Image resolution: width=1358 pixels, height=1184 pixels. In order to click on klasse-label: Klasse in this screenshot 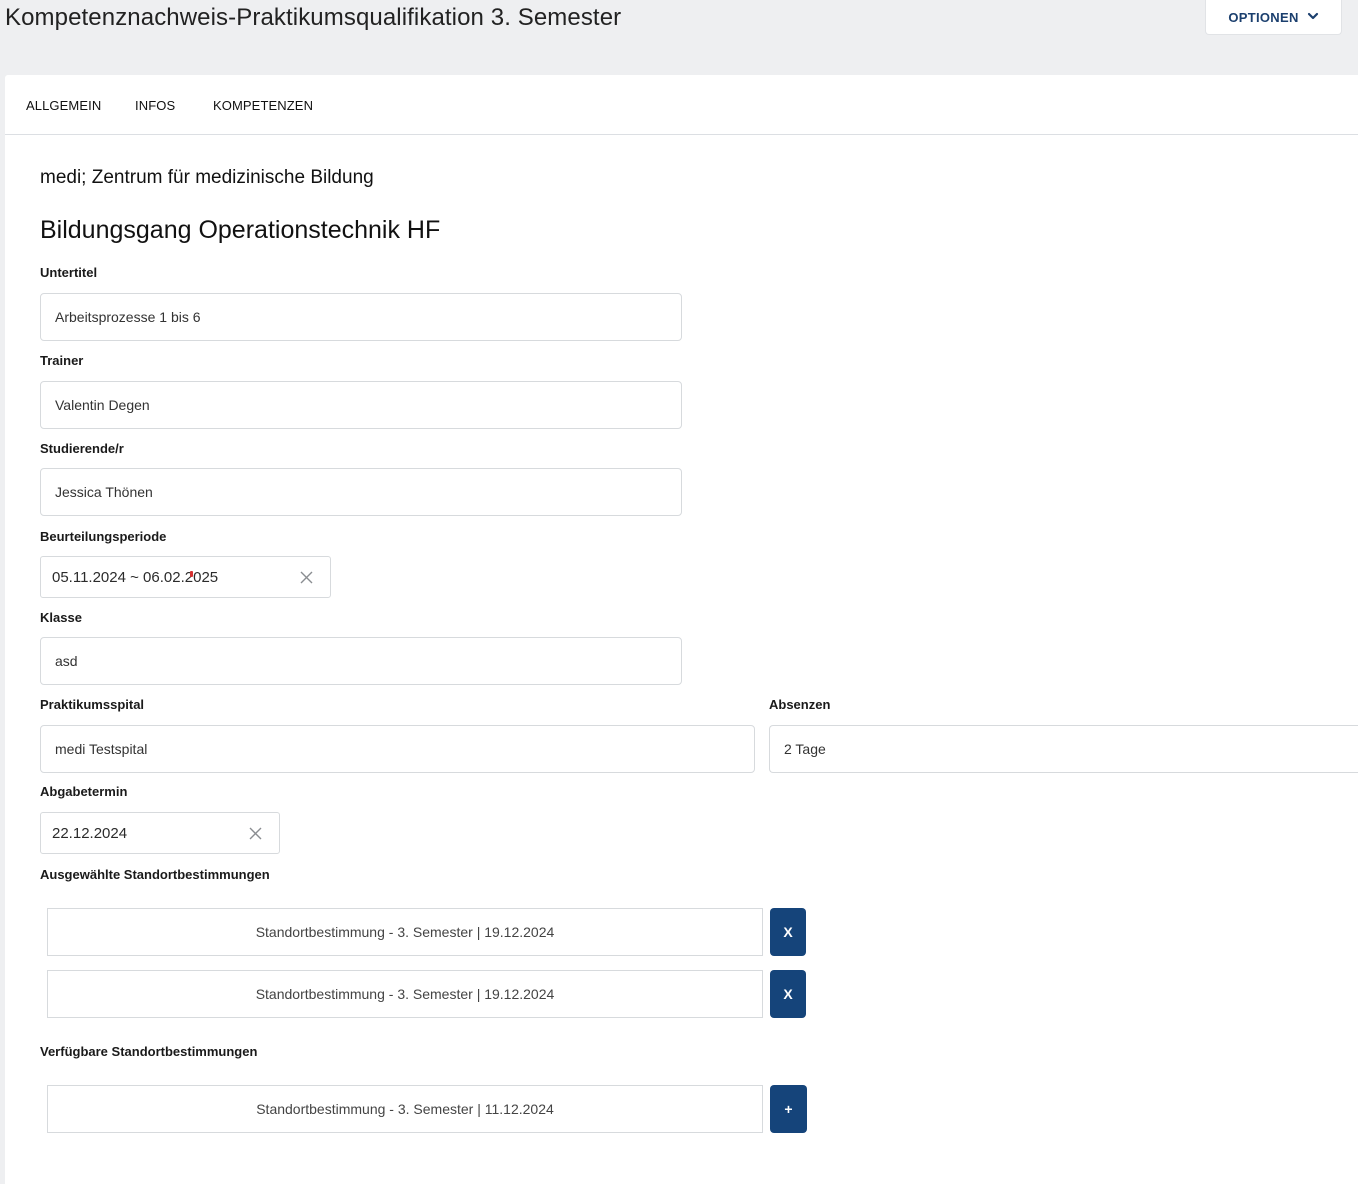, I will do `click(61, 617)`.